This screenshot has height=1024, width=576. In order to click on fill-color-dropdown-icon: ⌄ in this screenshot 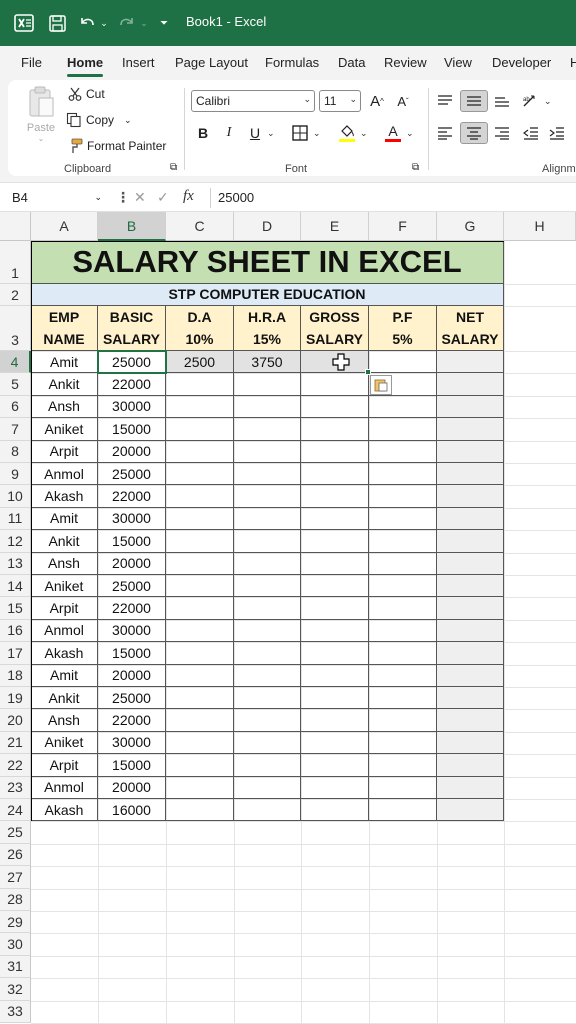, I will do `click(364, 133)`.